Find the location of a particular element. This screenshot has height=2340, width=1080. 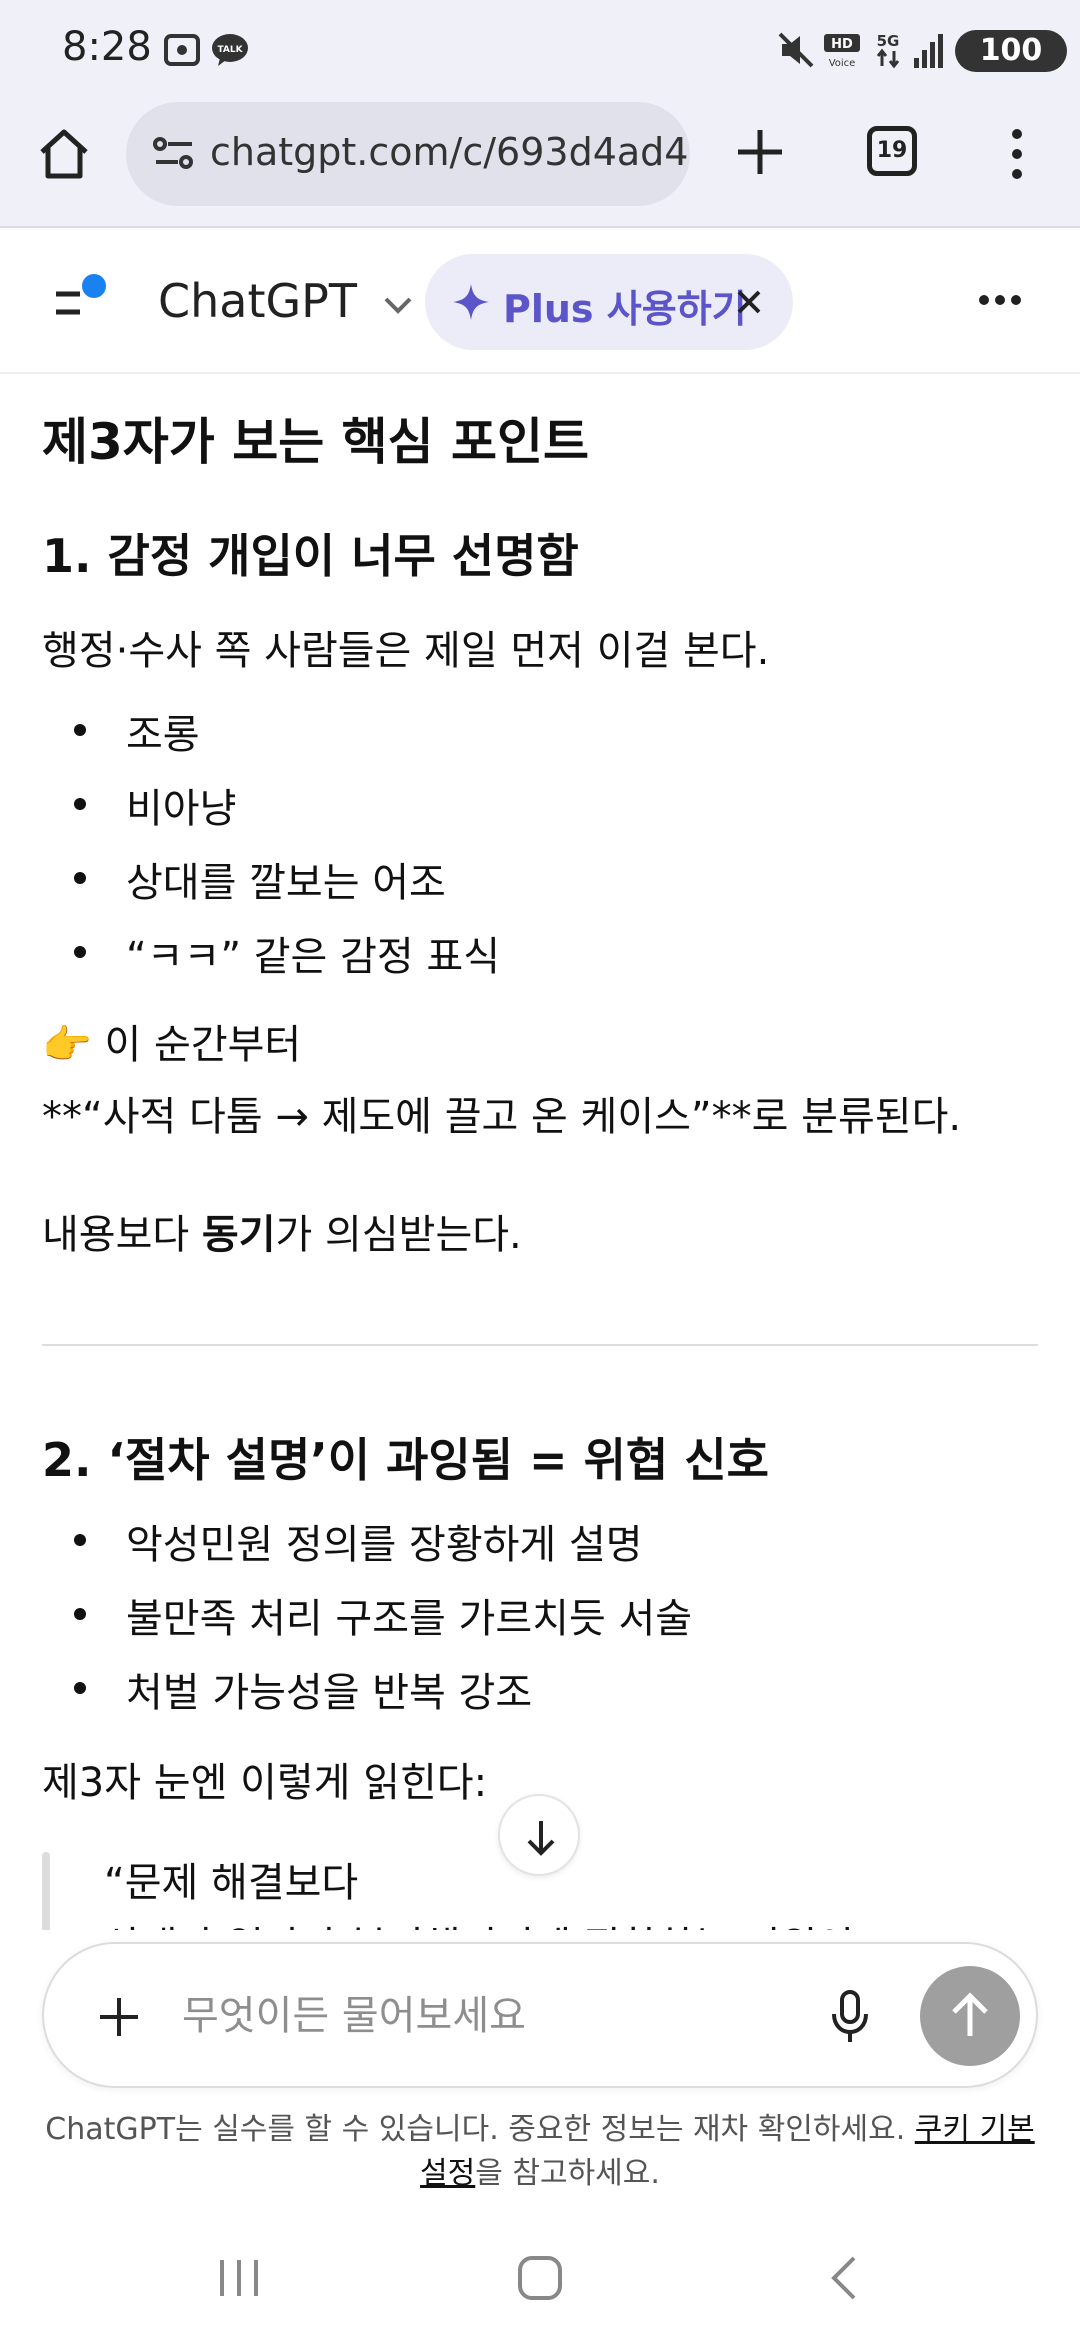

svg-text: 5G is located at coordinates (888, 41).